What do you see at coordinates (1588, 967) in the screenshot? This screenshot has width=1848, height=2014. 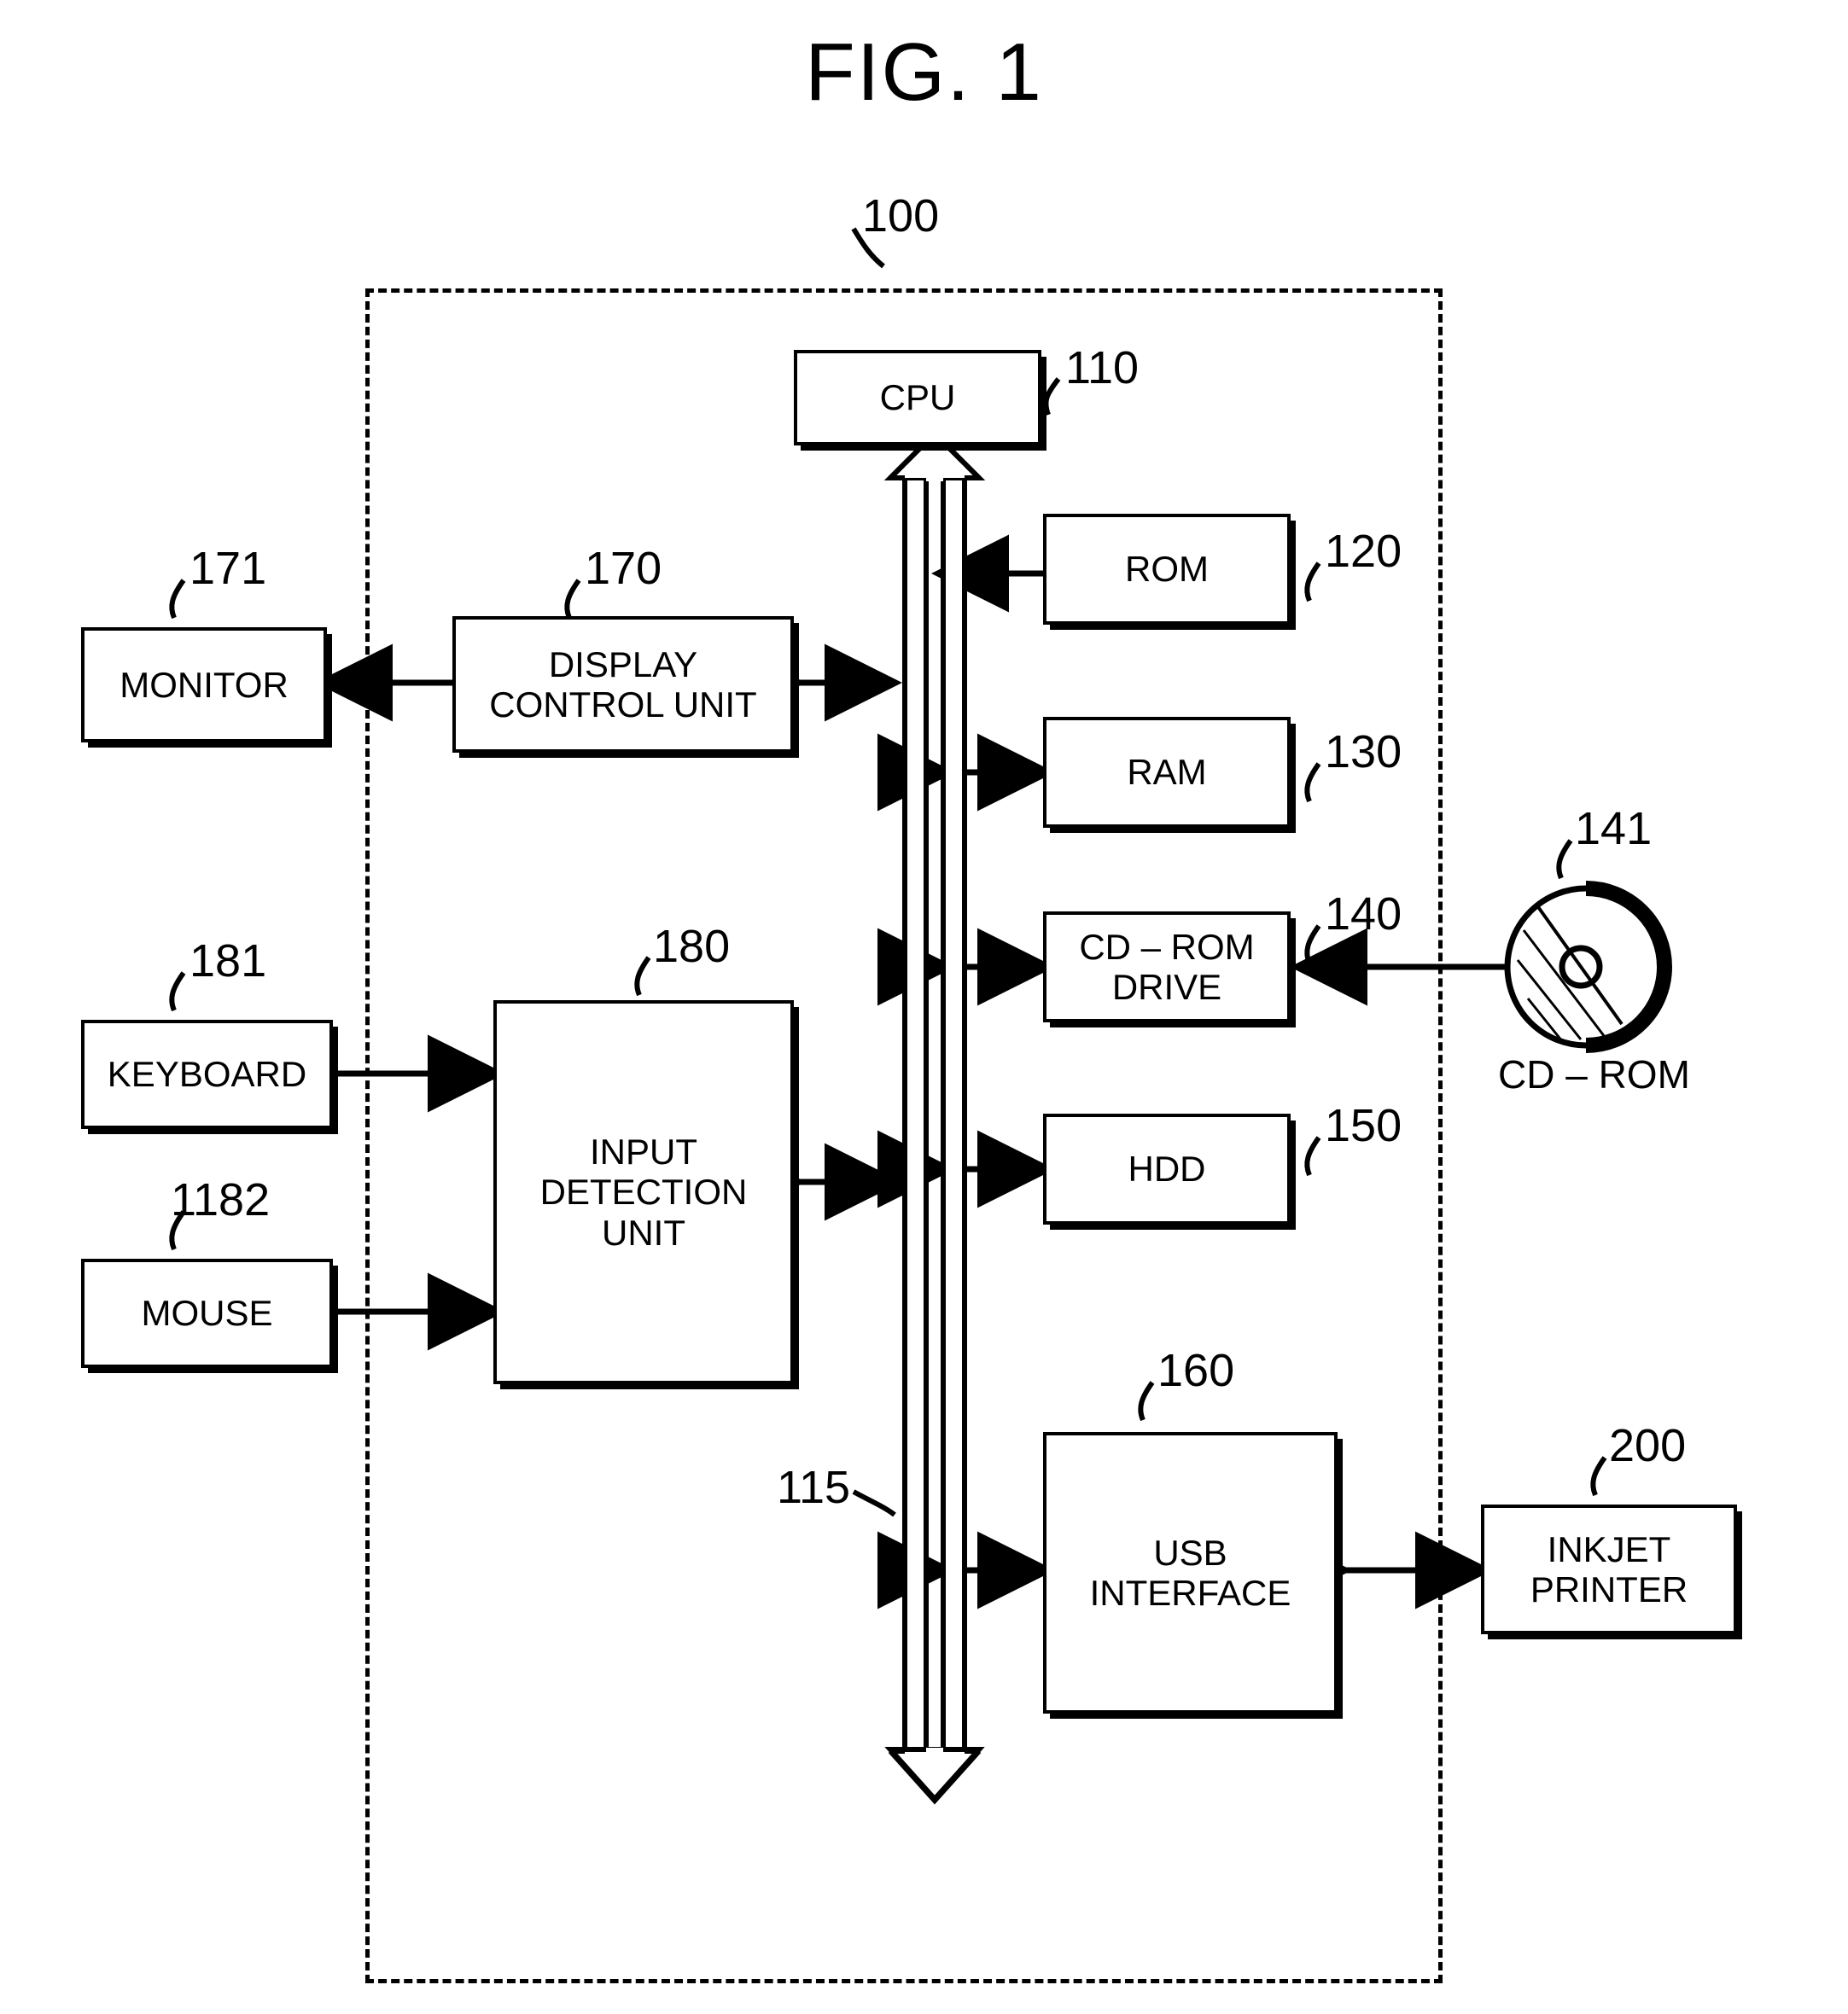 I see `cdrom-disc-graphic` at bounding box center [1588, 967].